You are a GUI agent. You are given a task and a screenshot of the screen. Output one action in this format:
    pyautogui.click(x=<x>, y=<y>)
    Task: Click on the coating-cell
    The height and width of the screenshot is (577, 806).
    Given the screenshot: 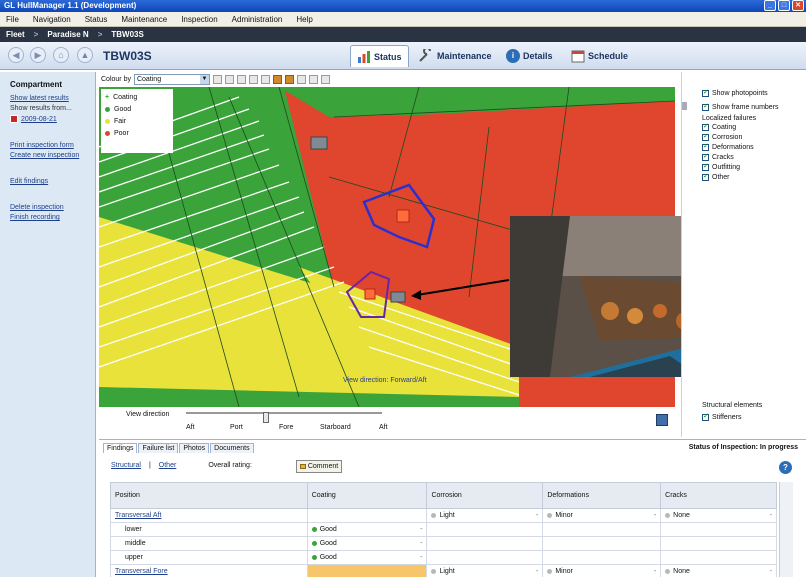 What is the action you would take?
    pyautogui.click(x=367, y=515)
    